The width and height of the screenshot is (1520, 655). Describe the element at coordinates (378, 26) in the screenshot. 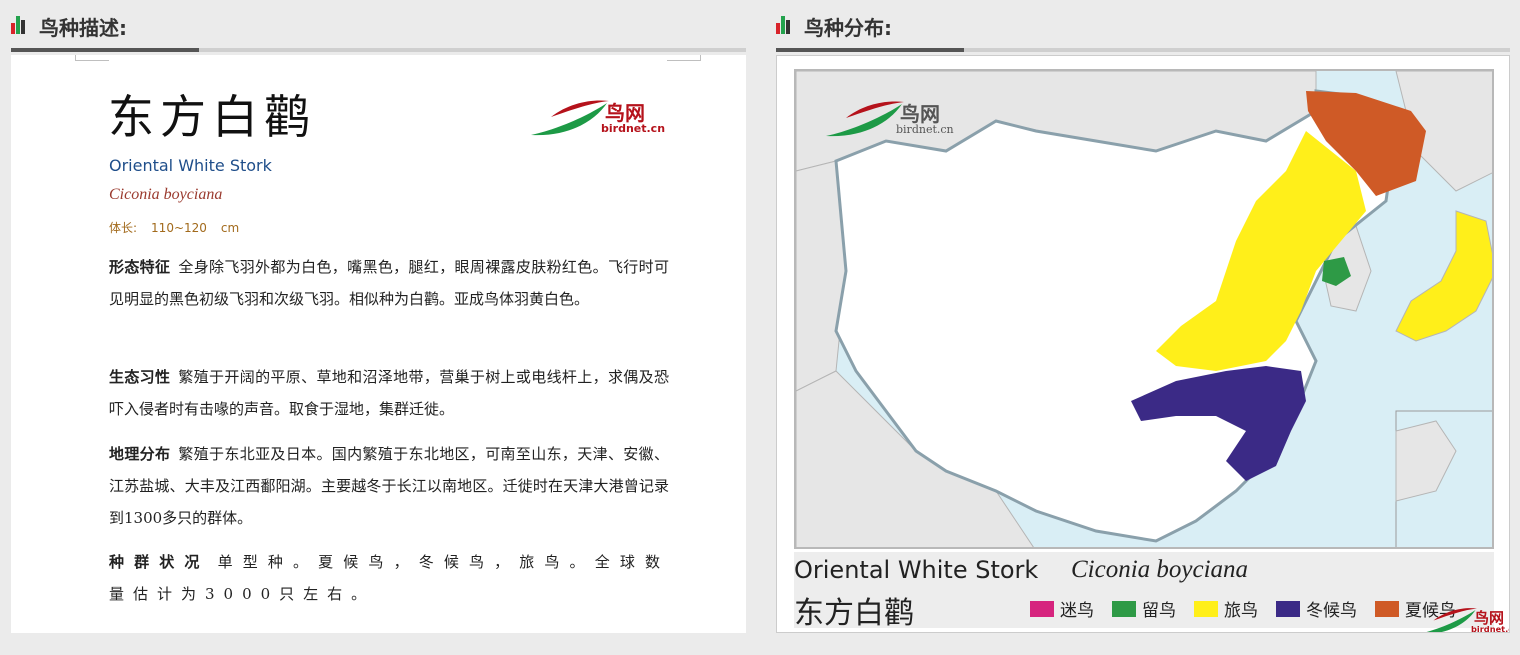

I see `description-header: 鸟种描述:` at that location.